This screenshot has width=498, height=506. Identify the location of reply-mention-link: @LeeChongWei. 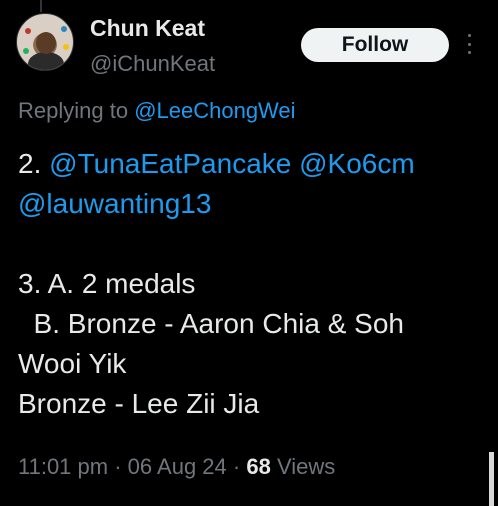
(214, 110).